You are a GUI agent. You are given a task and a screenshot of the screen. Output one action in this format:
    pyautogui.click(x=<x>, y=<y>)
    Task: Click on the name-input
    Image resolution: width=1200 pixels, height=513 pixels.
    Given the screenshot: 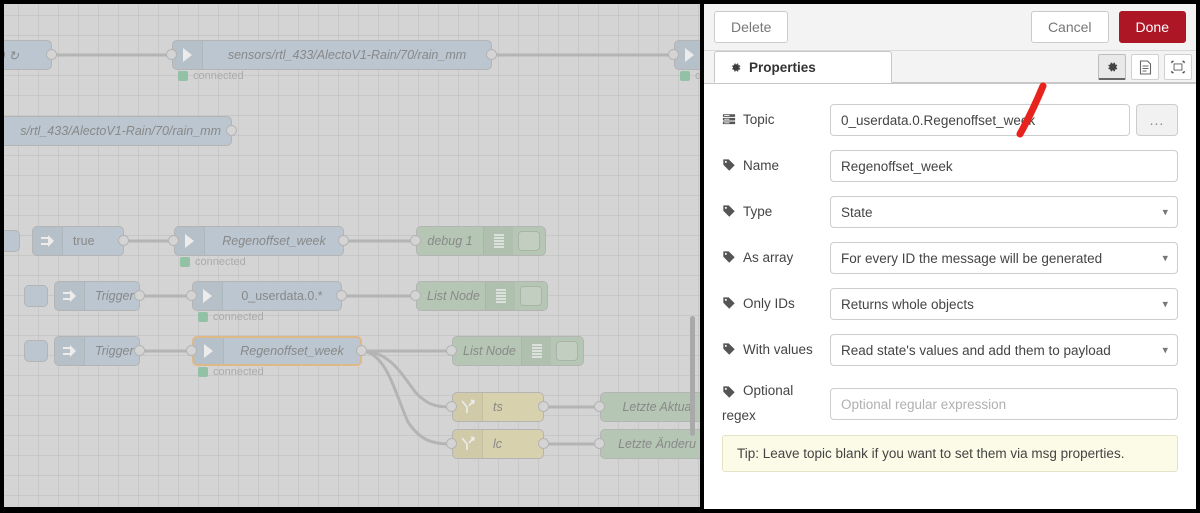 What is the action you would take?
    pyautogui.click(x=1004, y=166)
    